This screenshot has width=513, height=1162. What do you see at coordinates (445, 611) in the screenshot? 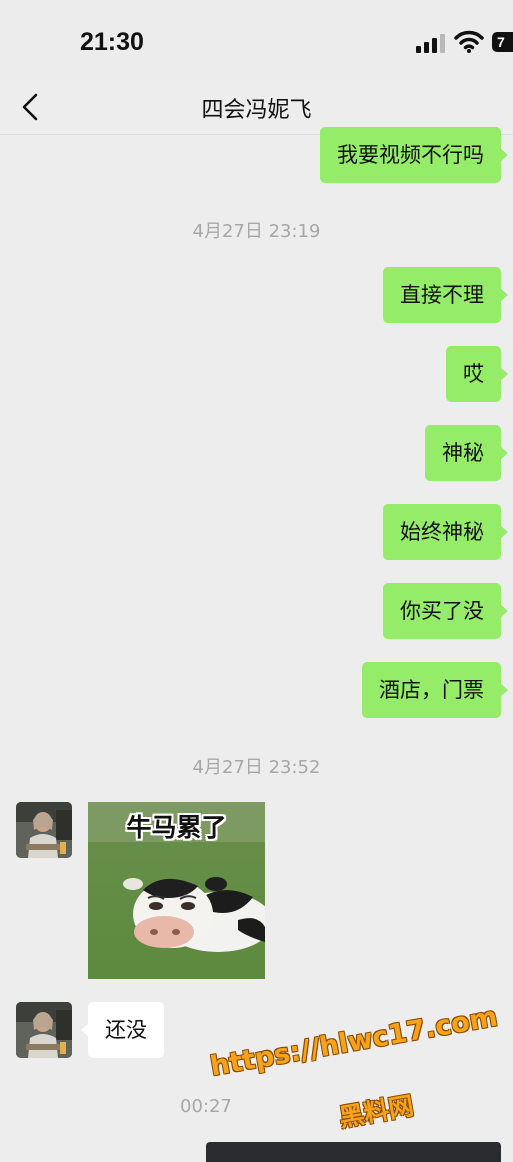
I see `message-bubble-sent: 你买了没` at bounding box center [445, 611].